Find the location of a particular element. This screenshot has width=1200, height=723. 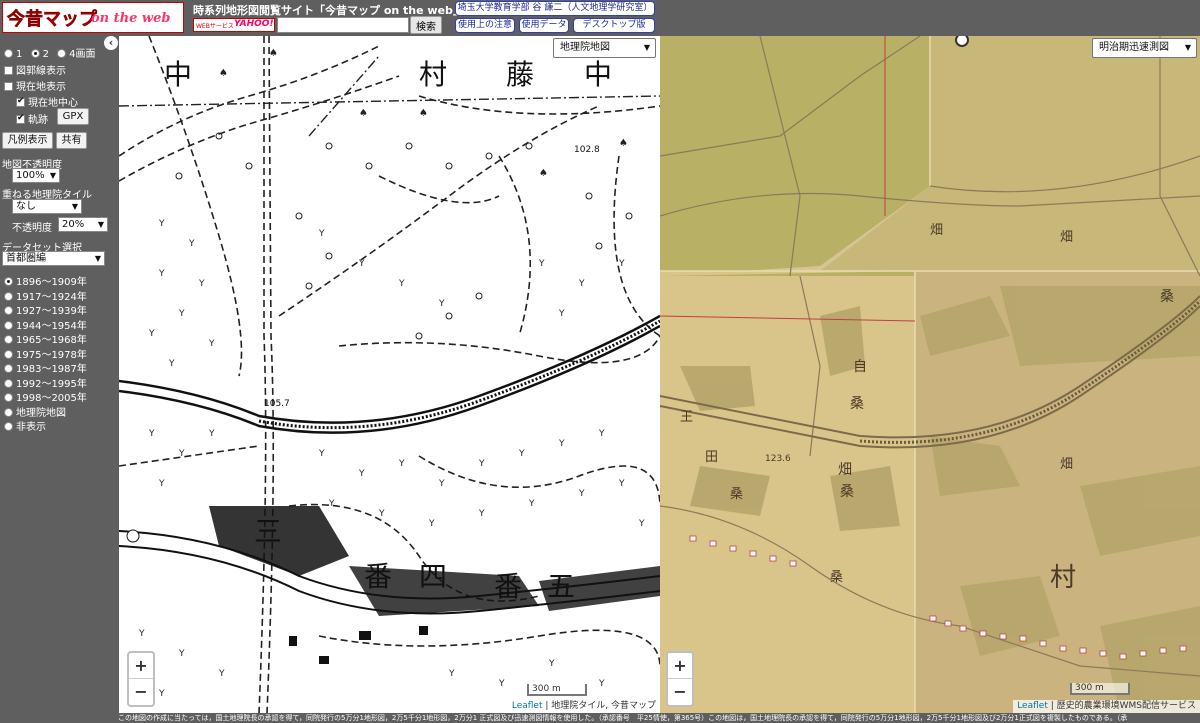

overlay-select: なし ▼ is located at coordinates (47, 206).